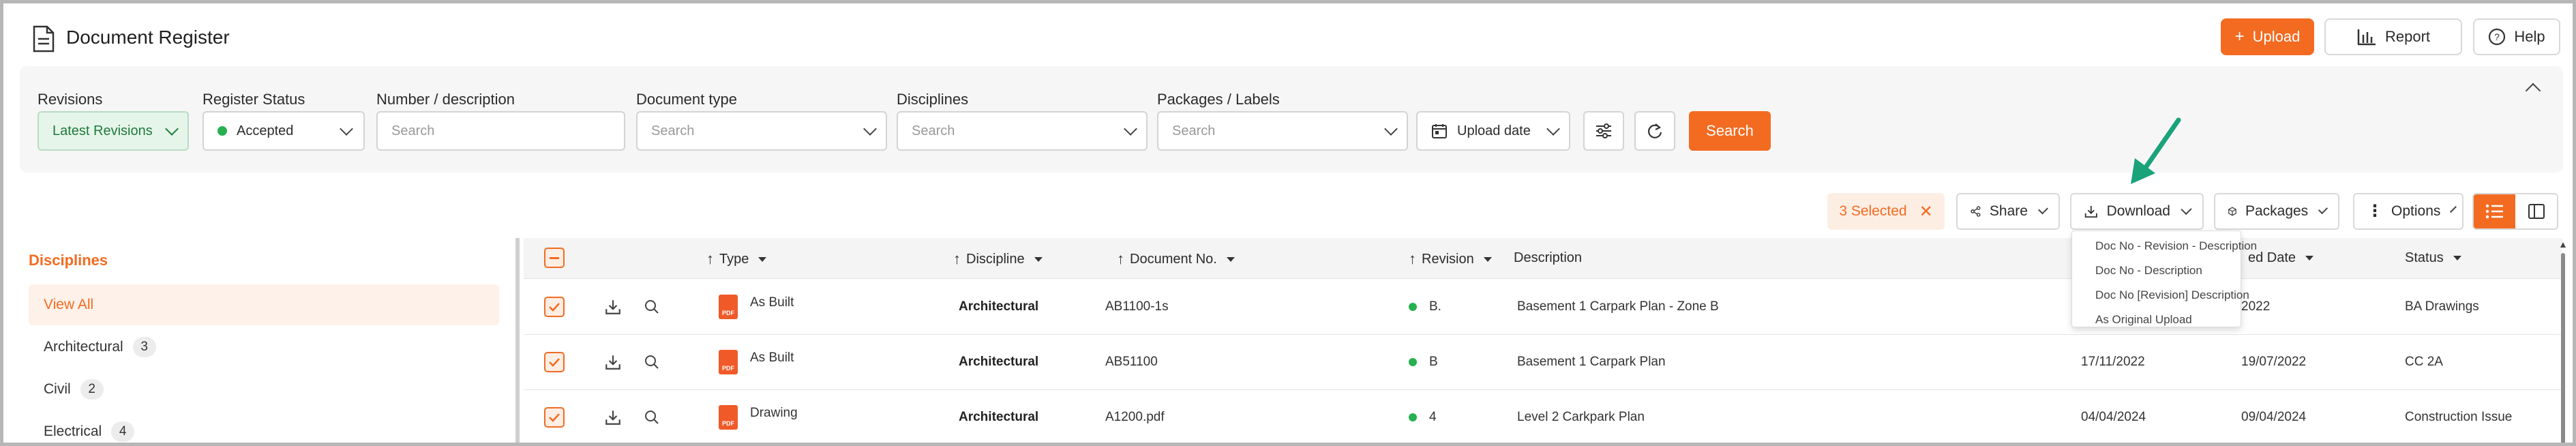  What do you see at coordinates (673, 130) in the screenshot?
I see `document-type-placeholder: Search` at bounding box center [673, 130].